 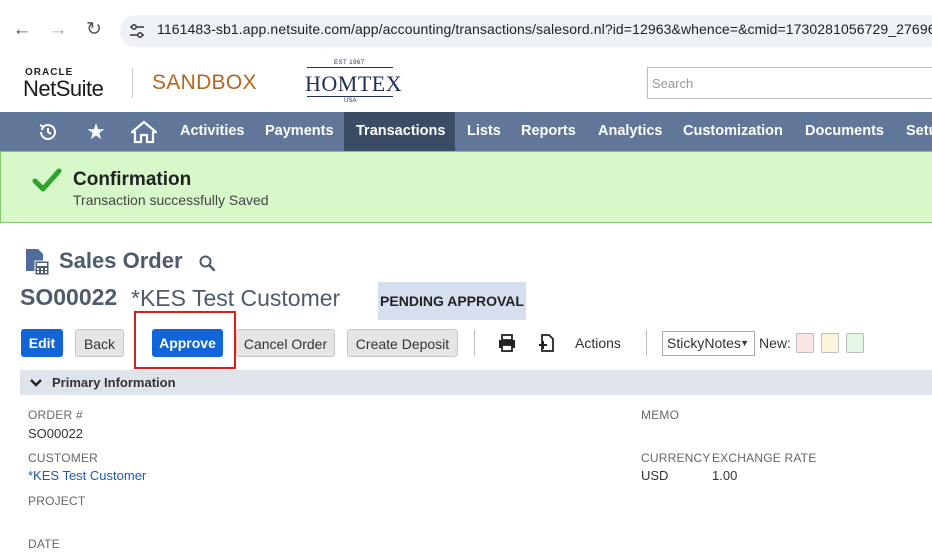 What do you see at coordinates (236, 298) in the screenshot?
I see `record-customer-name: *KES Test Customer` at bounding box center [236, 298].